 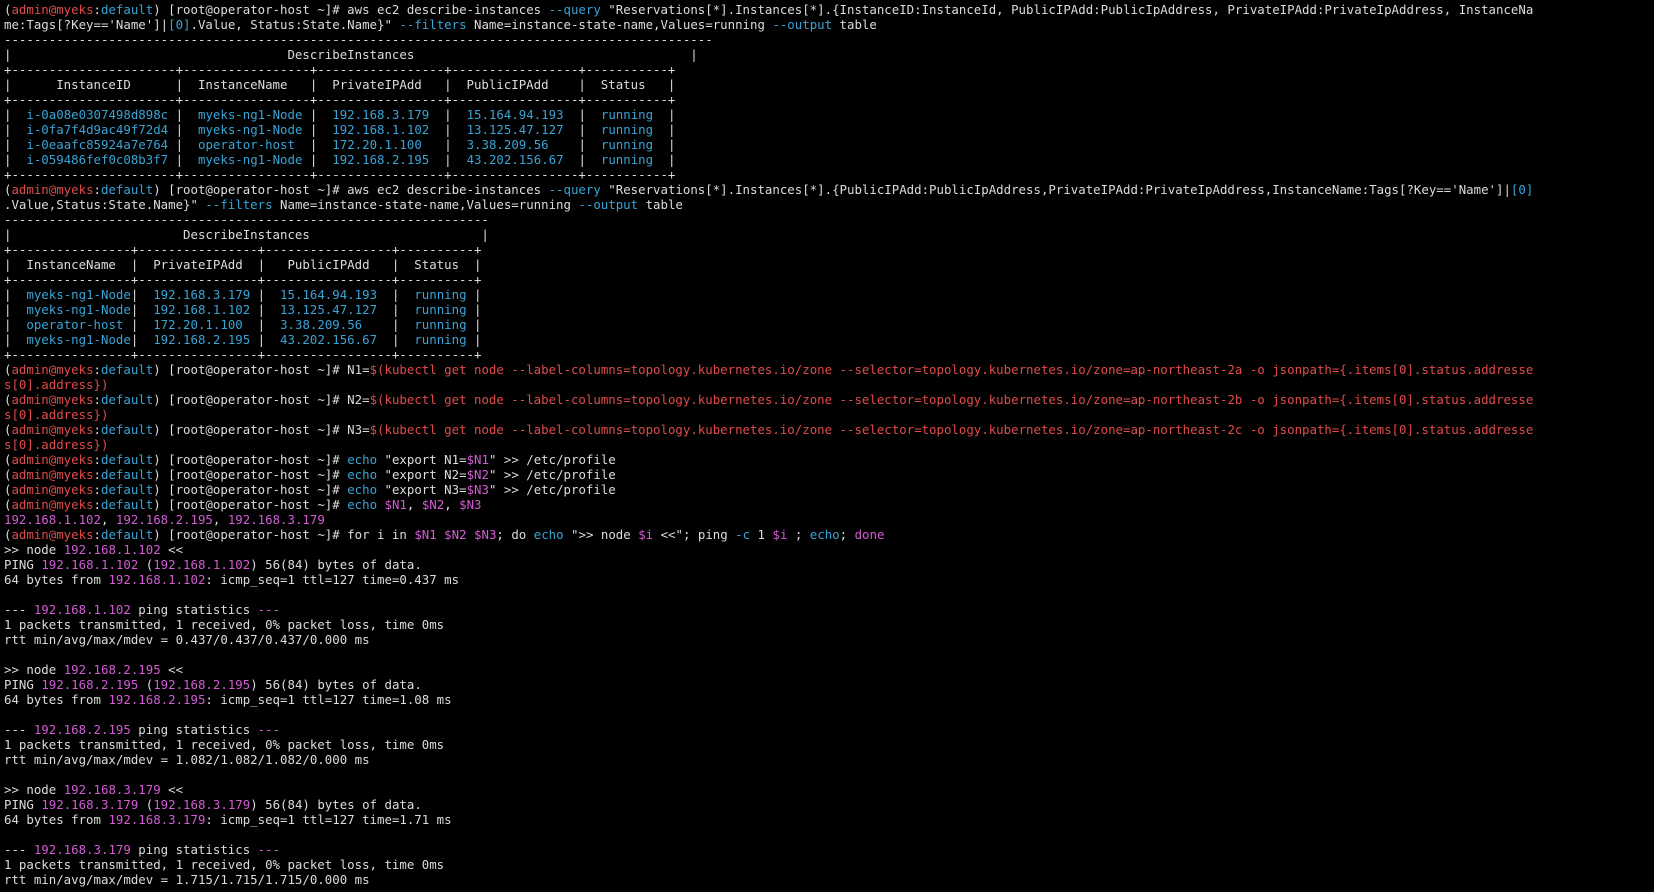 I want to click on terminal-text-cyan: 13.125.47.127, so click(x=329, y=309).